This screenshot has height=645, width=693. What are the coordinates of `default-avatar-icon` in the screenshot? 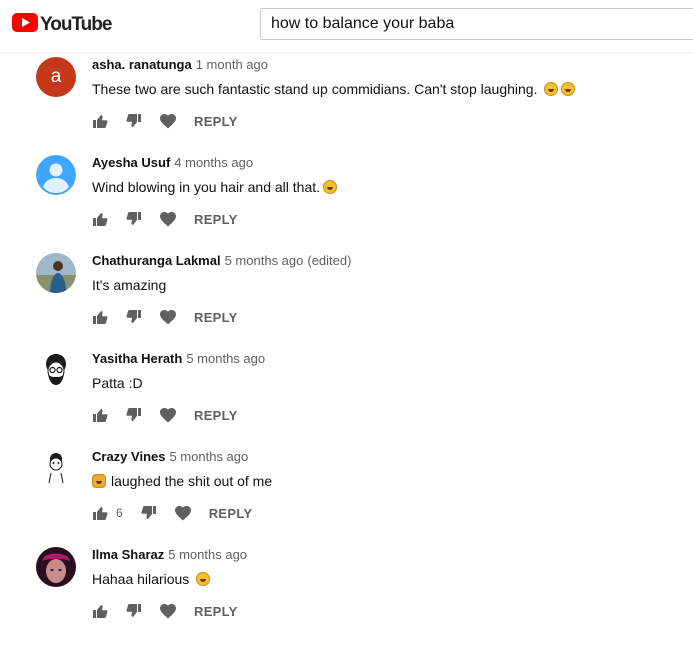 It's located at (56, 175).